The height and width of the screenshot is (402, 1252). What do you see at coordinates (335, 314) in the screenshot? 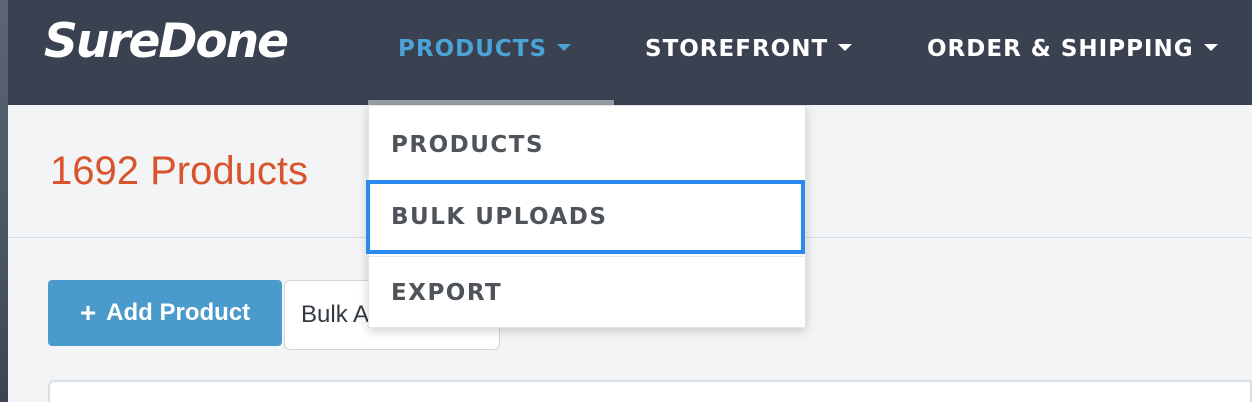
I see `bulk-actions-label: Bulk A` at bounding box center [335, 314].